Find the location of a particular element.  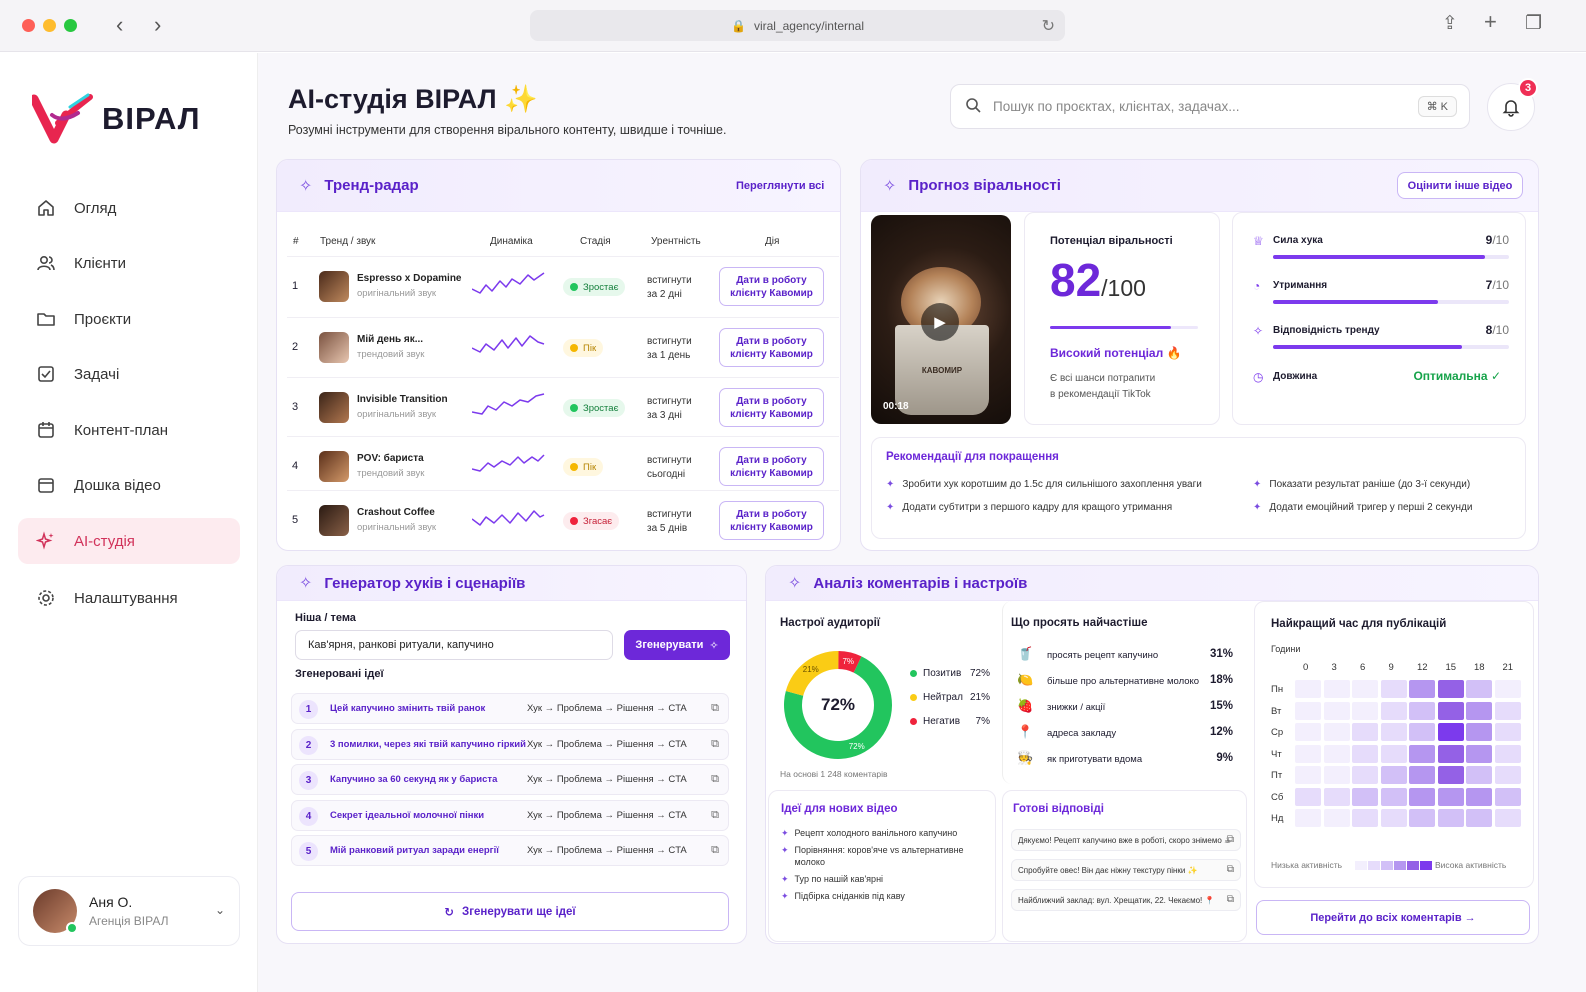

idea-number: 5 is located at coordinates (308, 851).